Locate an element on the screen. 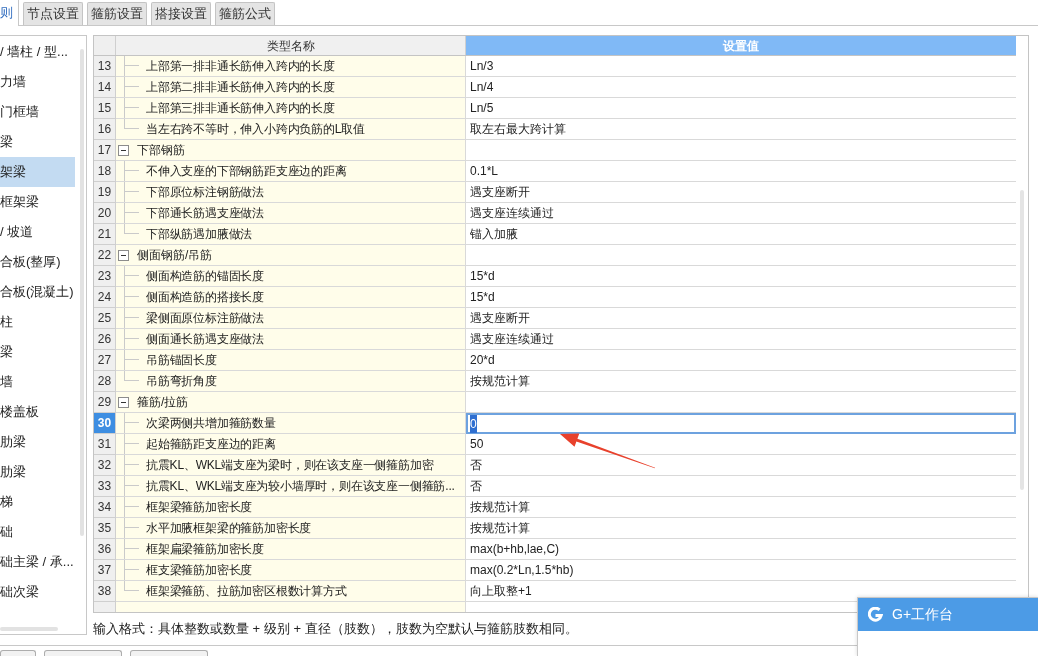 This screenshot has width=1038, height=656. tab: 搭接设置 is located at coordinates (181, 13).